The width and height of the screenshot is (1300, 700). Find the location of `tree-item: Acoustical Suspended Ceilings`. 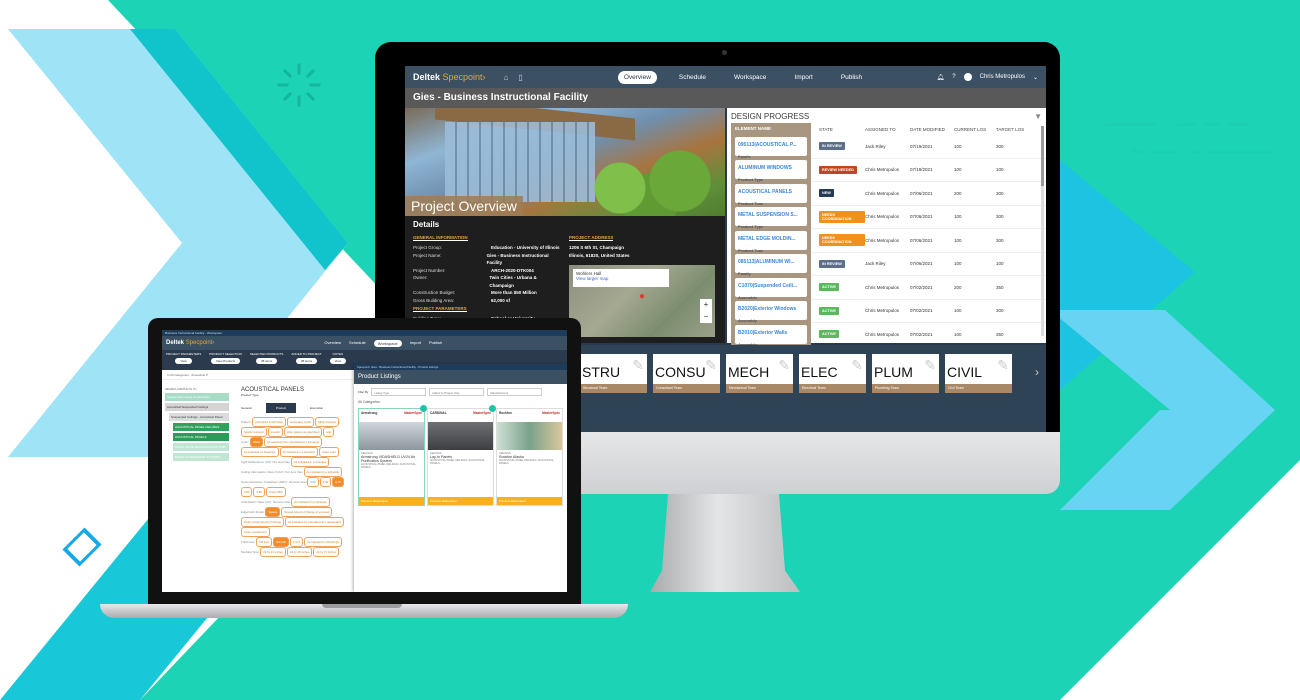

tree-item: Acoustical Suspended Ceilings is located at coordinates (197, 407).